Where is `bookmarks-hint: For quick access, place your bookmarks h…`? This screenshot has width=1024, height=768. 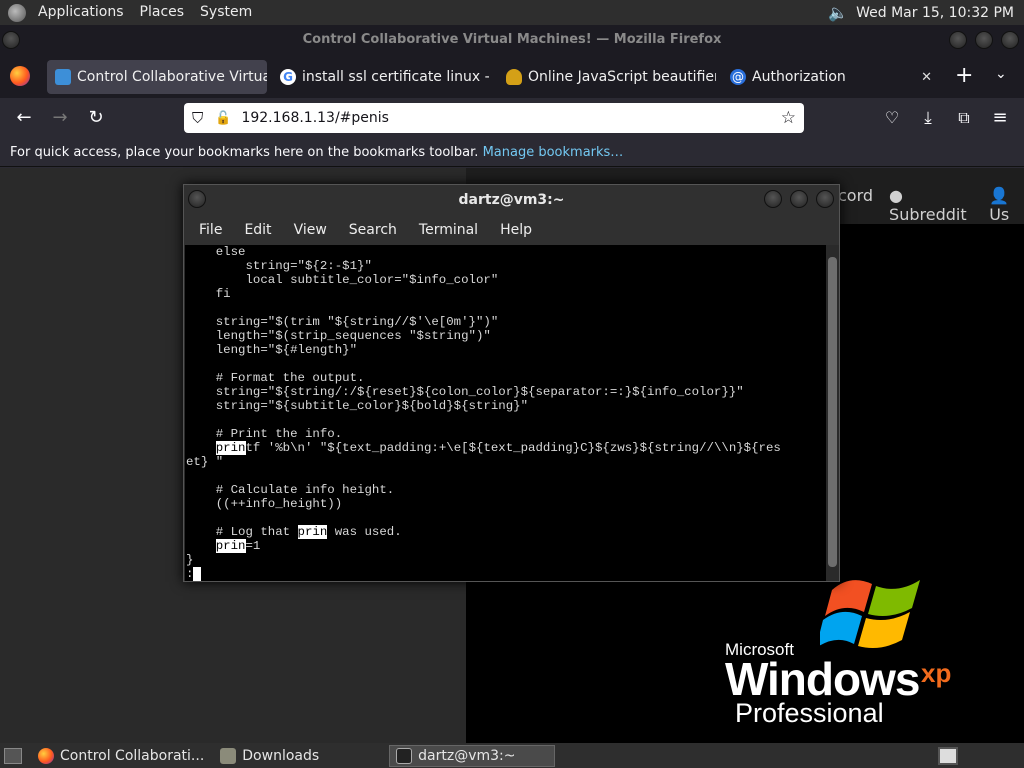 bookmarks-hint: For quick access, place your bookmarks h… is located at coordinates (244, 152).